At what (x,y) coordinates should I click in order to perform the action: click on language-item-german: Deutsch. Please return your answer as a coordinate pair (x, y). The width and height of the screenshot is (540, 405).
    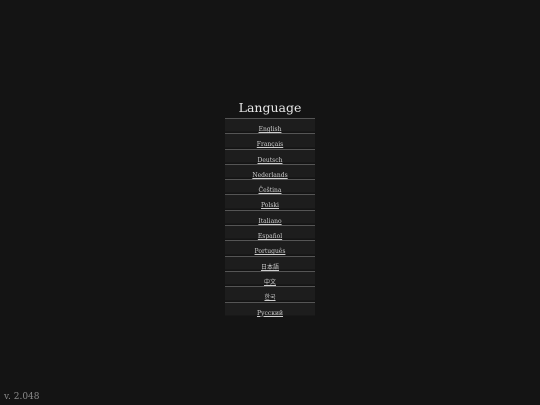
    Looking at the image, I should click on (270, 156).